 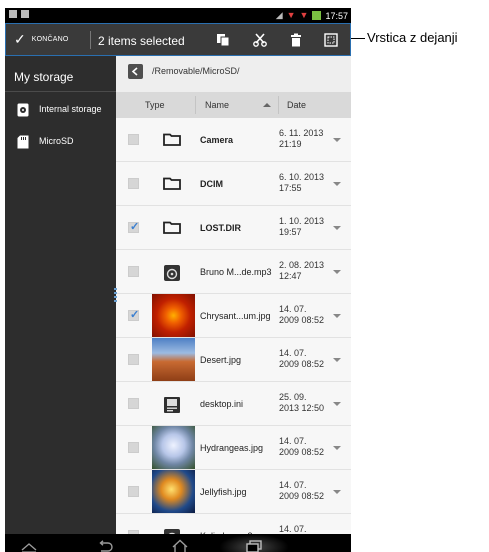 I want to click on file-date: 25. 09. 2013 12:50, so click(x=301, y=403).